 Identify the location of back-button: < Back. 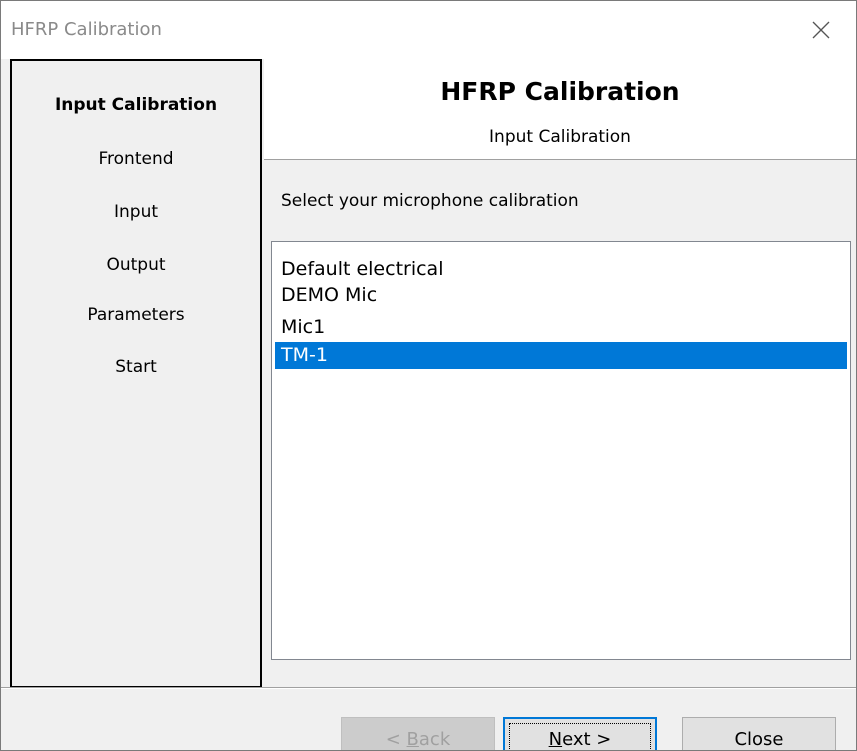
(418, 733).